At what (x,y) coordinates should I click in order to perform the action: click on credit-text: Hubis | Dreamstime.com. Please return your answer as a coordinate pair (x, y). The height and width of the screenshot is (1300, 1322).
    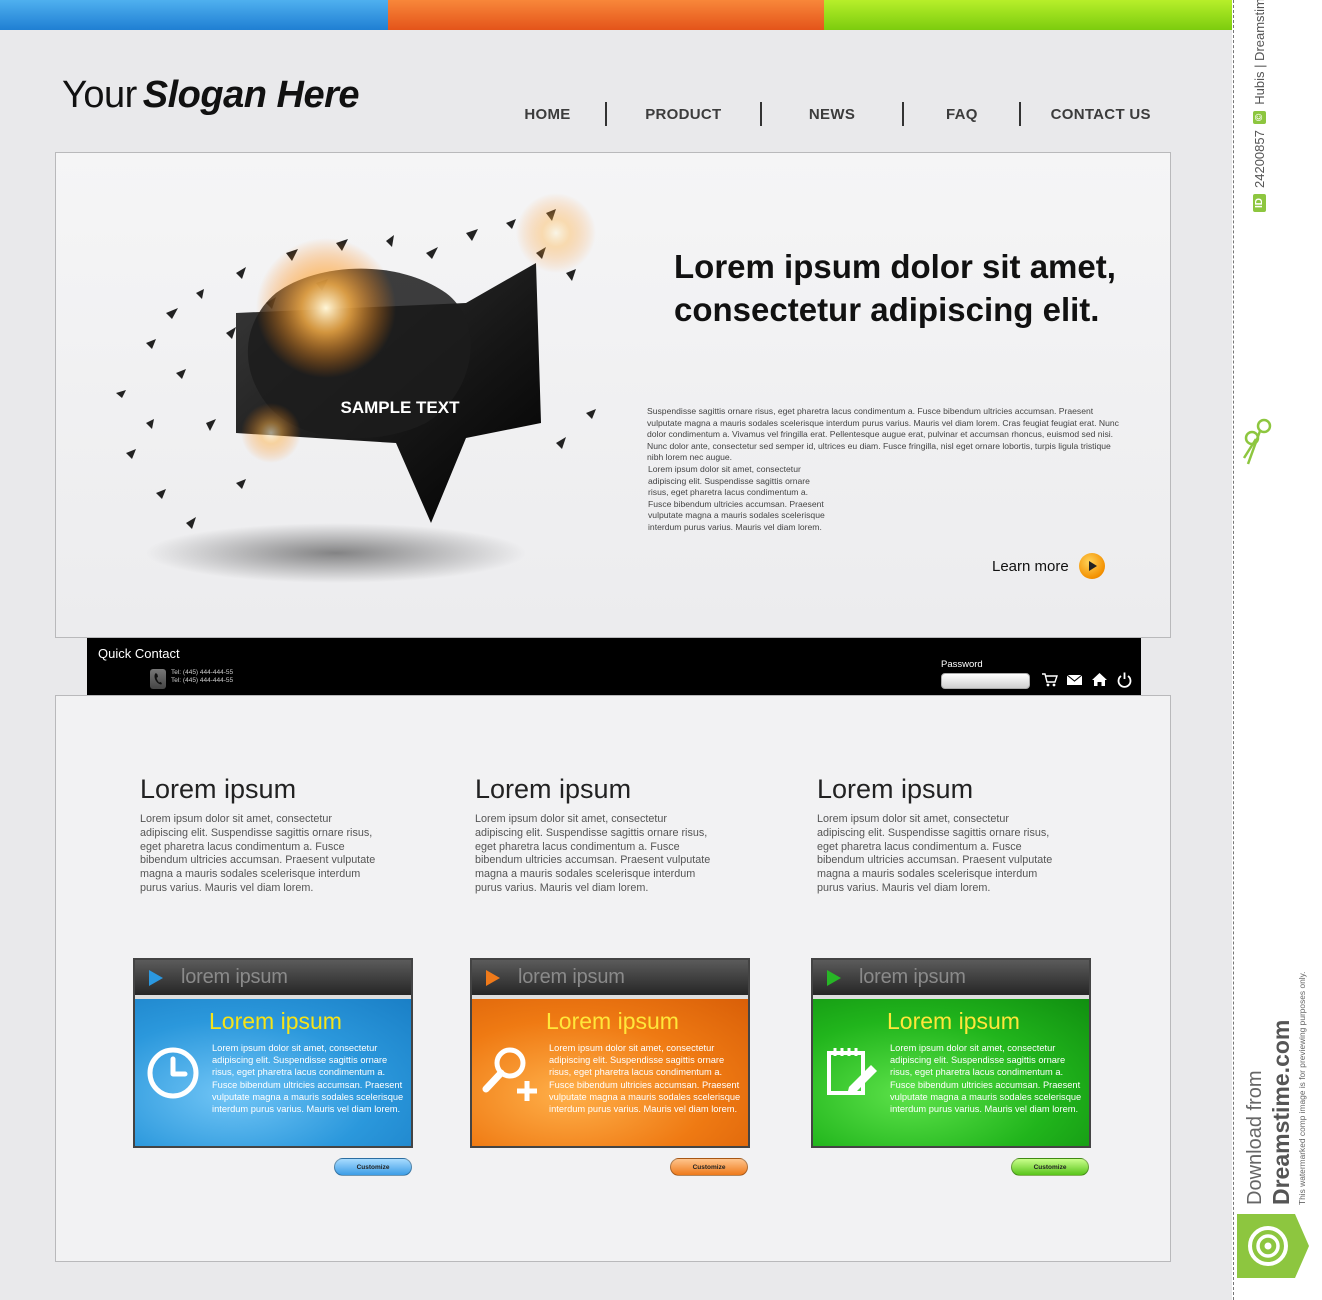
    Looking at the image, I should click on (1259, 52).